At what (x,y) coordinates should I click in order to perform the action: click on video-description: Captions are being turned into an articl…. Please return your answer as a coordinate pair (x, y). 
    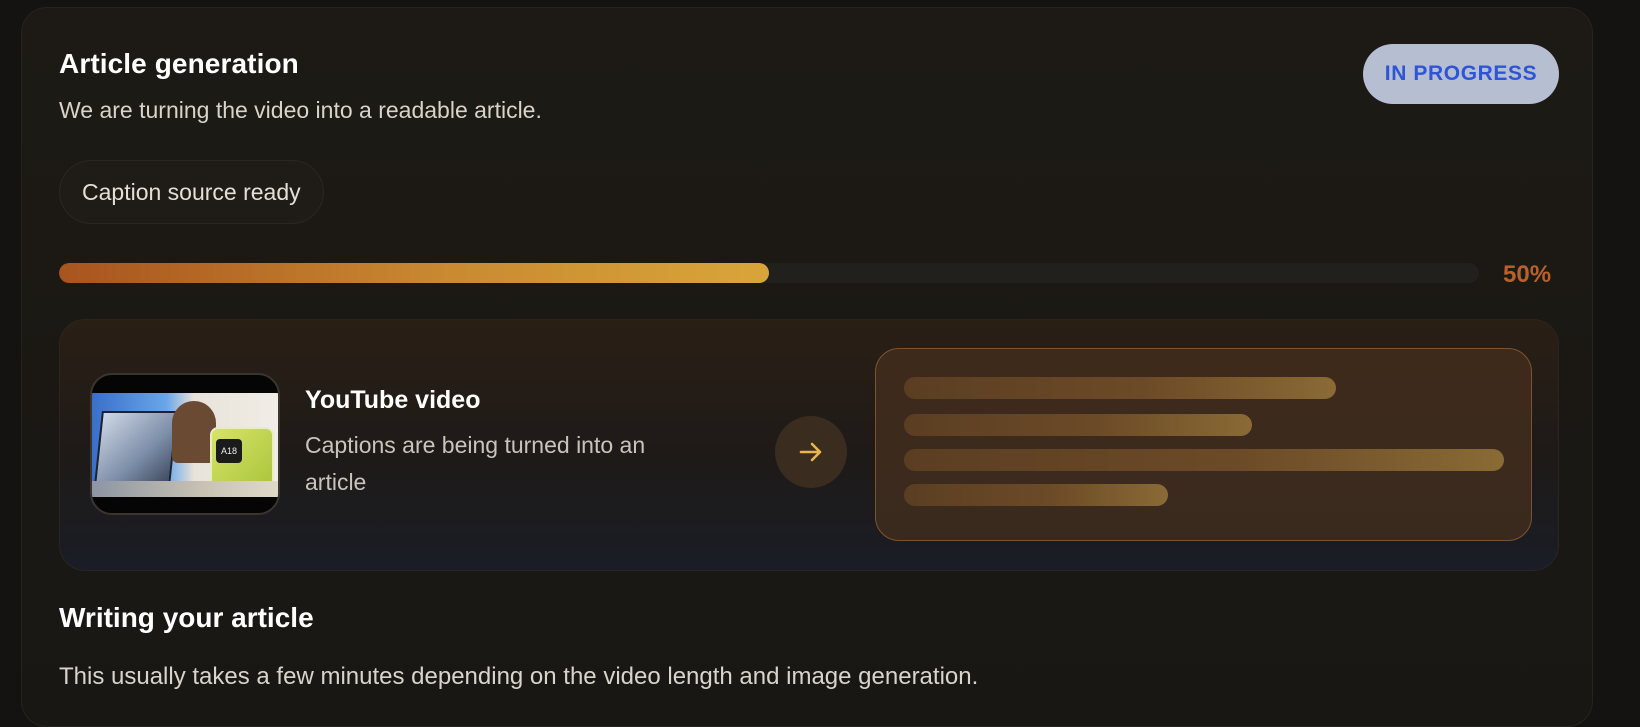
    Looking at the image, I should click on (475, 463).